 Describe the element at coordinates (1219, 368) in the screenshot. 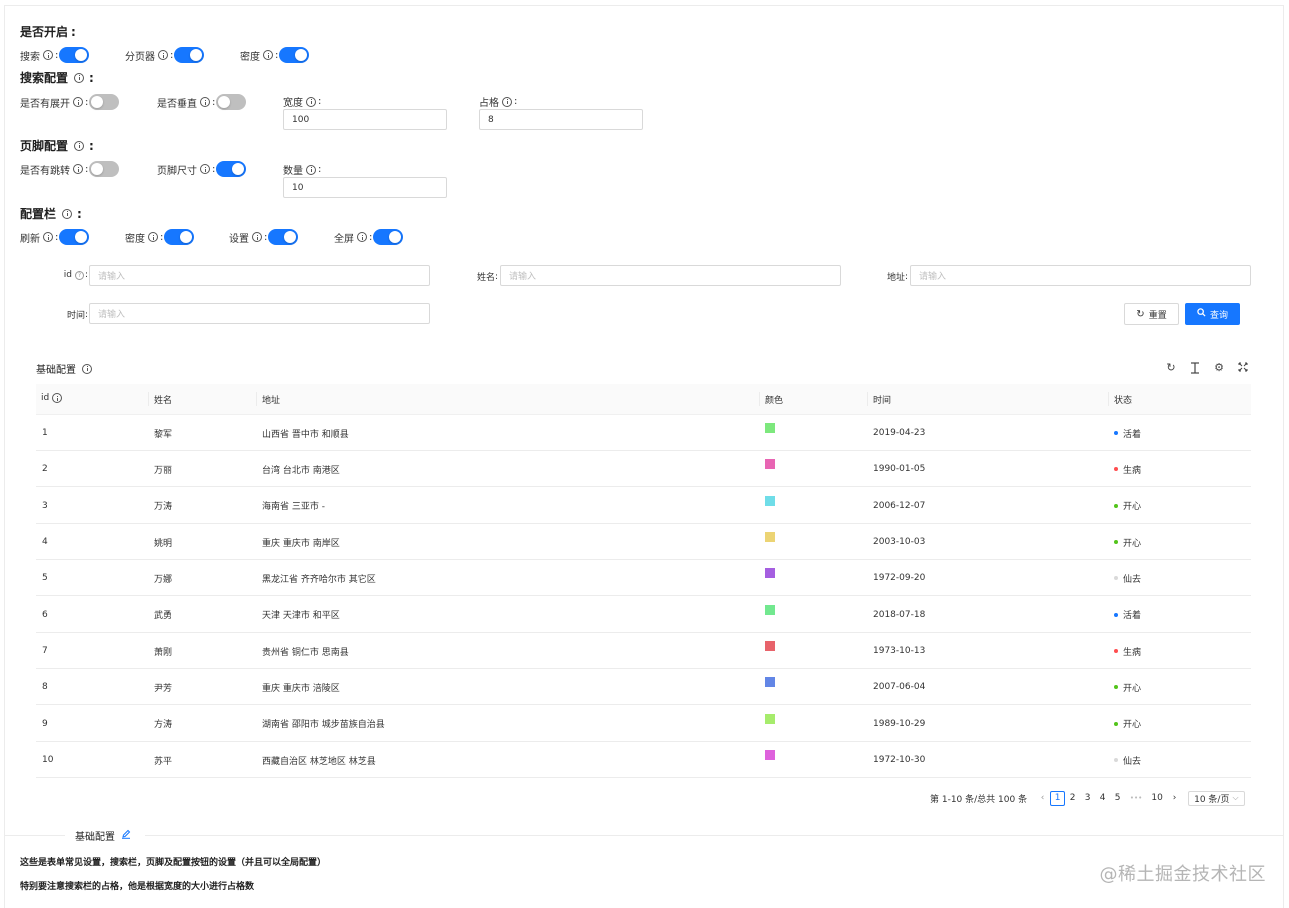

I see `setting-icon: ⚙` at that location.